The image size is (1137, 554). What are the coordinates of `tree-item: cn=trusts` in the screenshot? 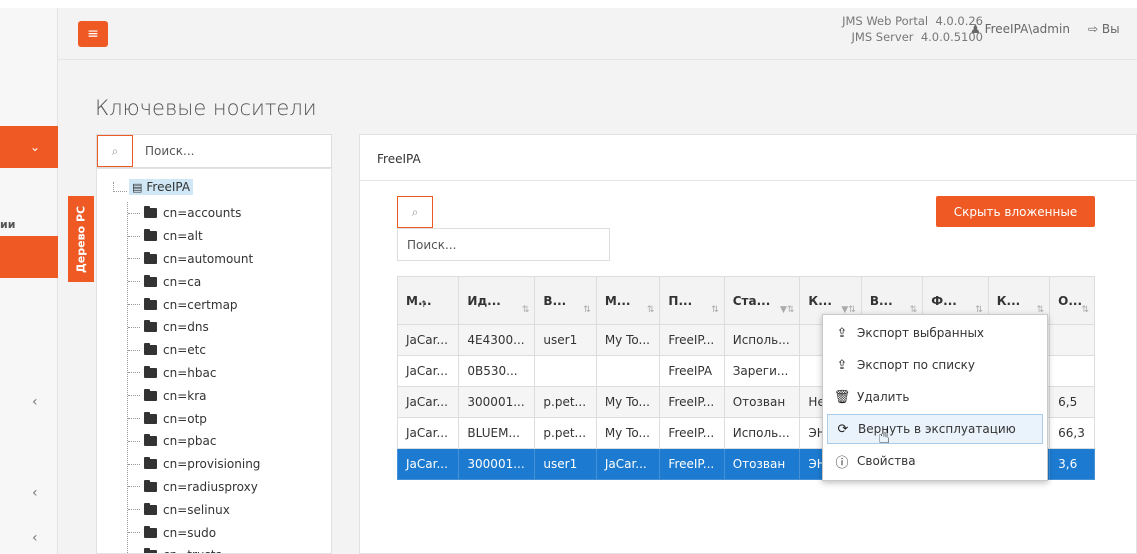 It's located at (194, 548).